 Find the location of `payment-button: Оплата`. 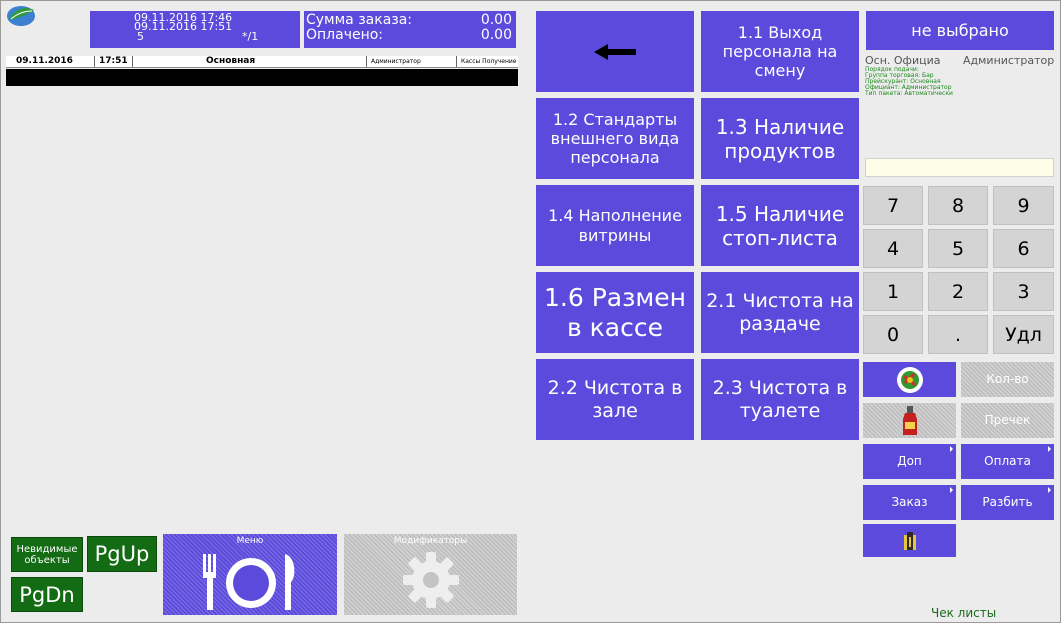

payment-button: Оплата is located at coordinates (1007, 461).